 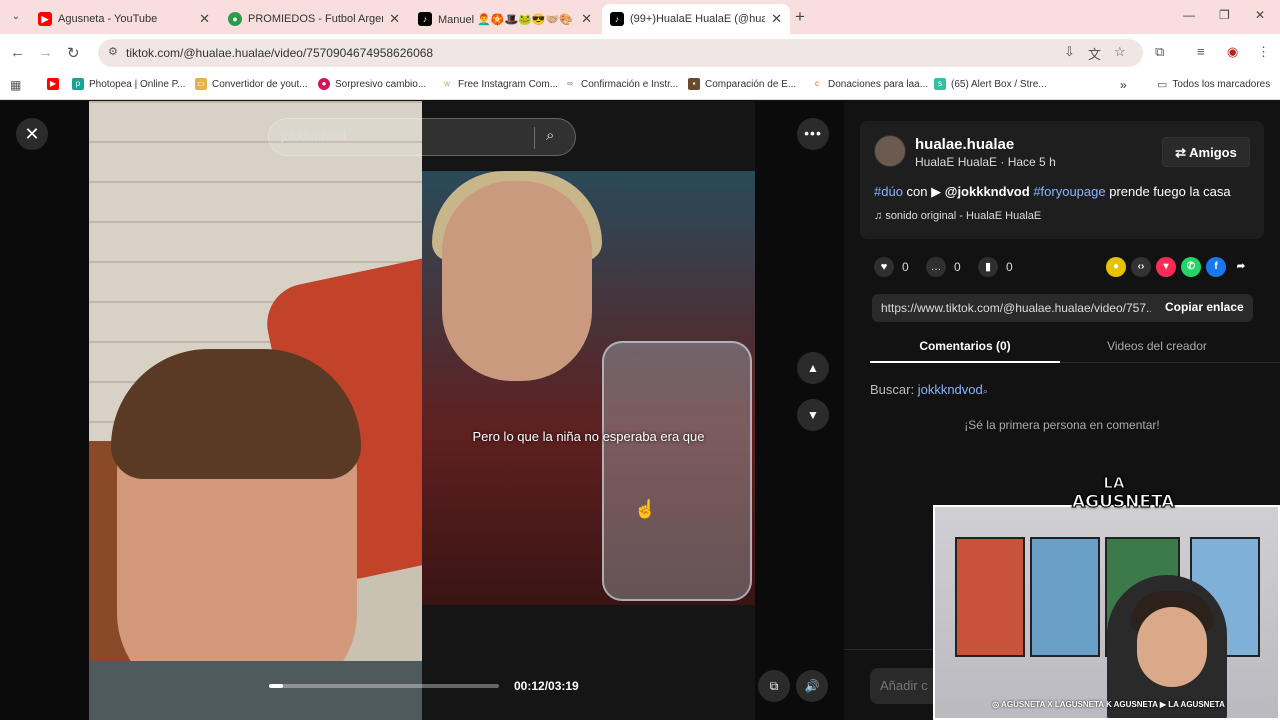 What do you see at coordinates (1141, 267) in the screenshot?
I see `embed-icon: ‹›` at bounding box center [1141, 267].